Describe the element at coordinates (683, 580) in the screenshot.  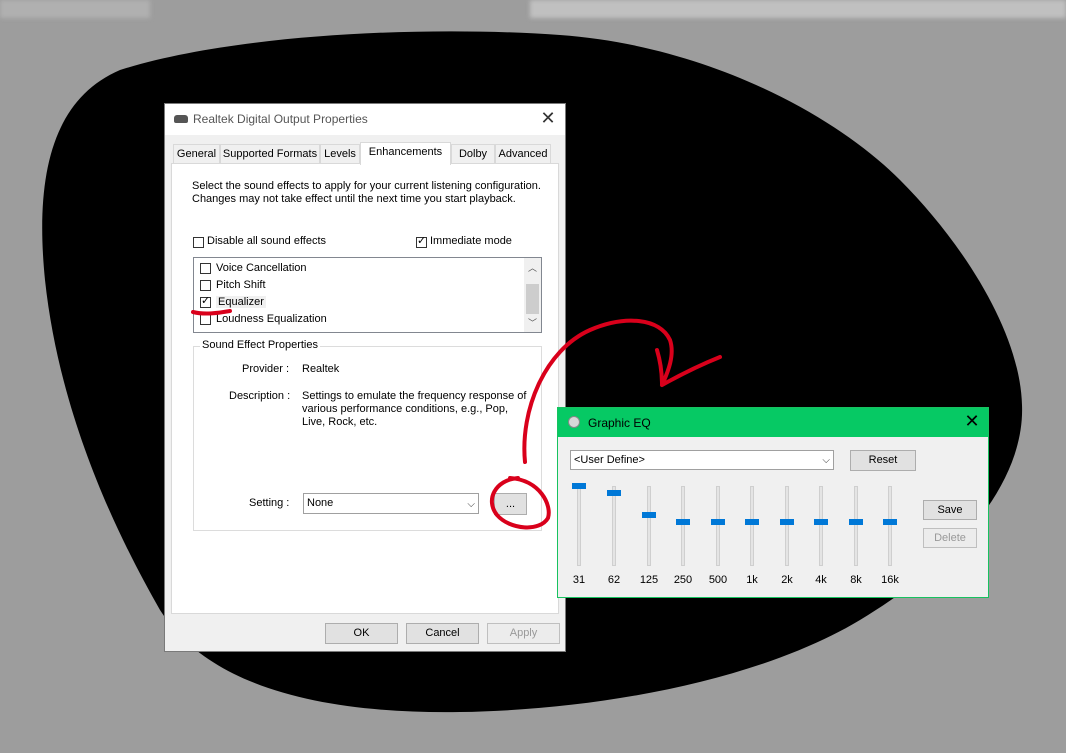
I see `eq-band-label: 250` at that location.